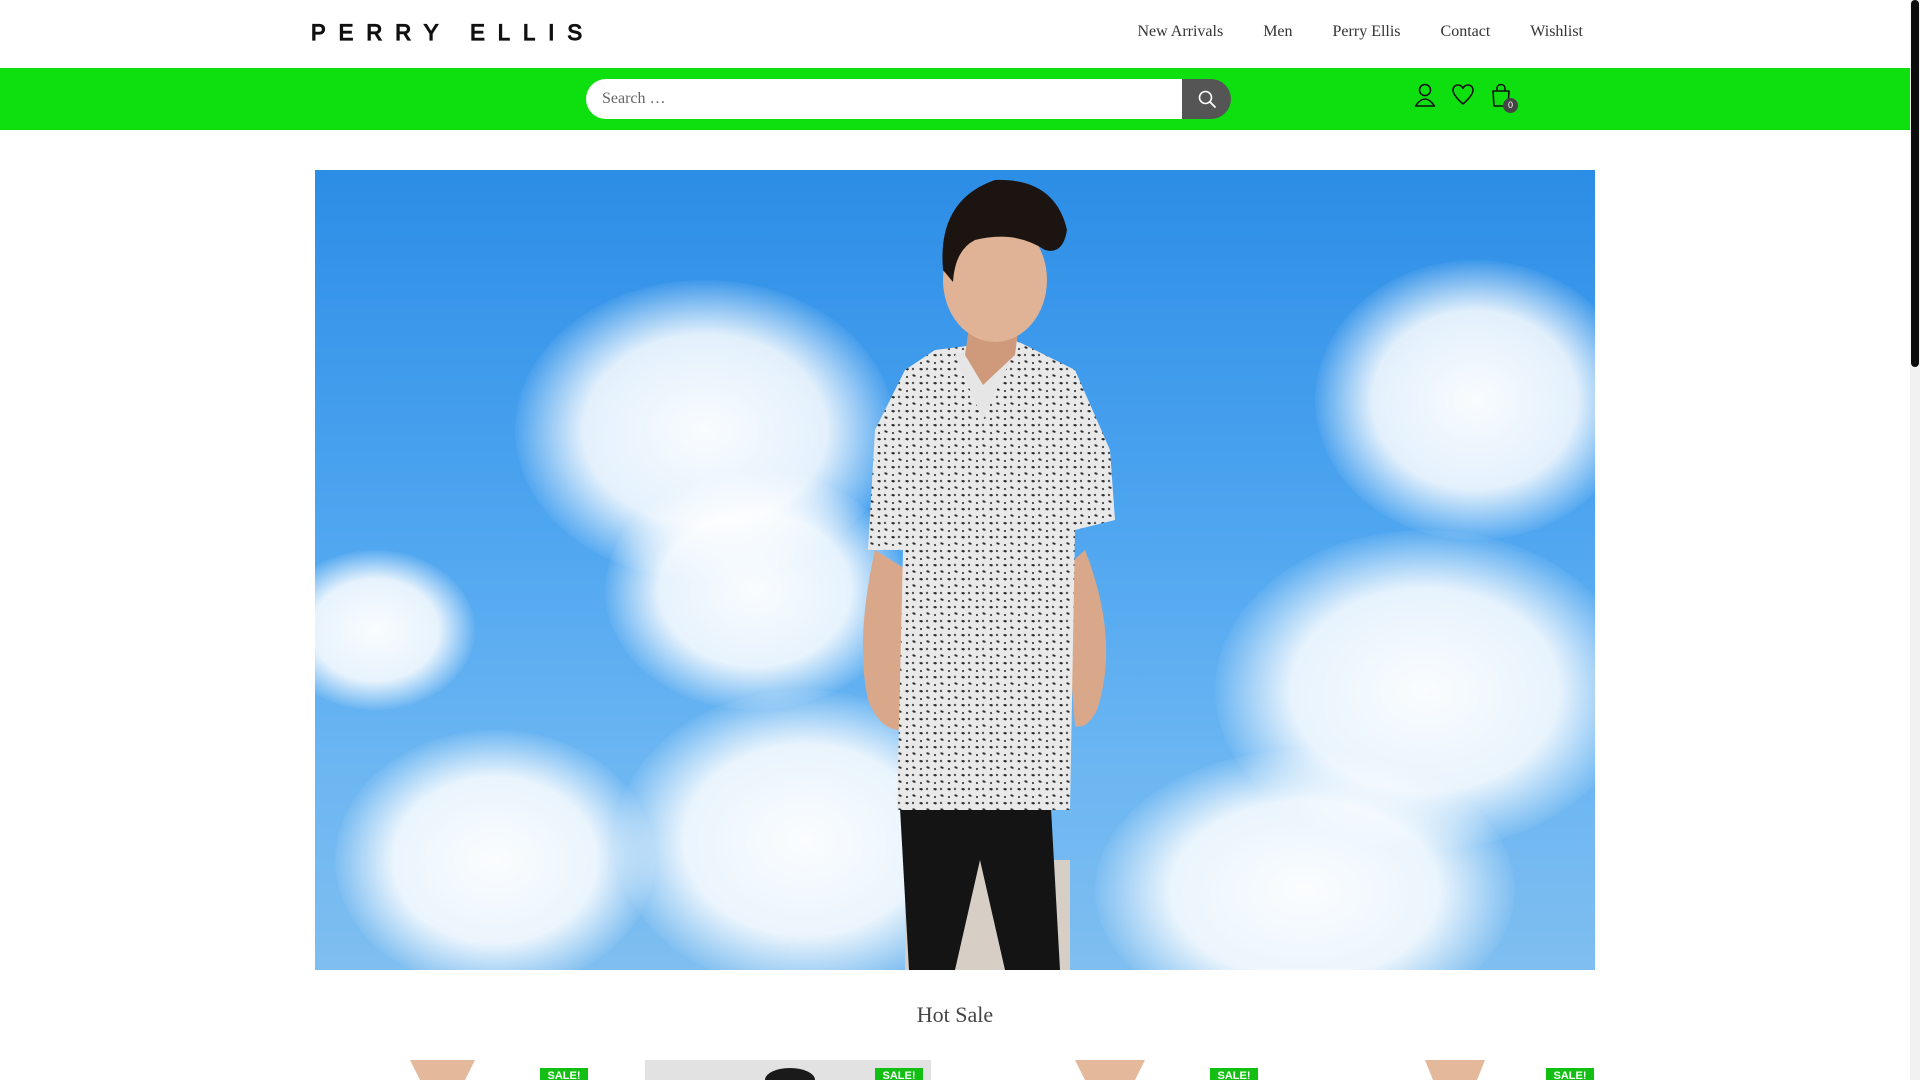 Image resolution: width=1920 pixels, height=1080 pixels. I want to click on page-scrollbar, so click(1915, 540).